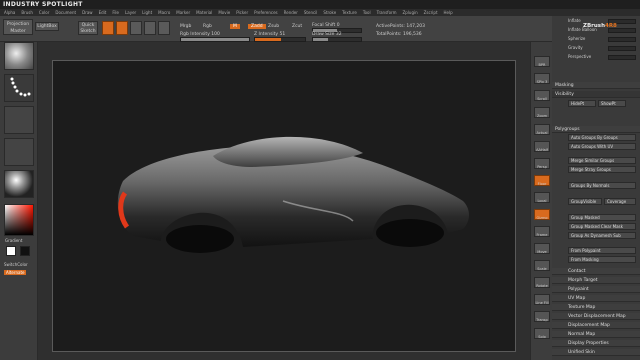 The image size is (640, 360). What do you see at coordinates (16, 264) in the screenshot?
I see `switch-color-button: SwitchColor` at bounding box center [16, 264].